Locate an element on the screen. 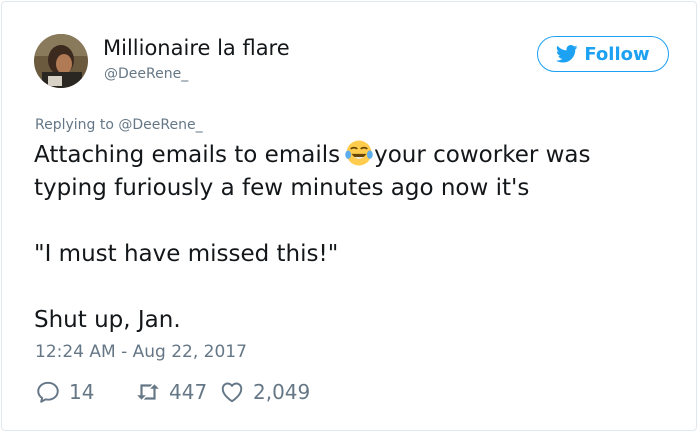 This screenshot has width=700, height=434. tweet-line-4: Shut up, Jan. is located at coordinates (107, 320).